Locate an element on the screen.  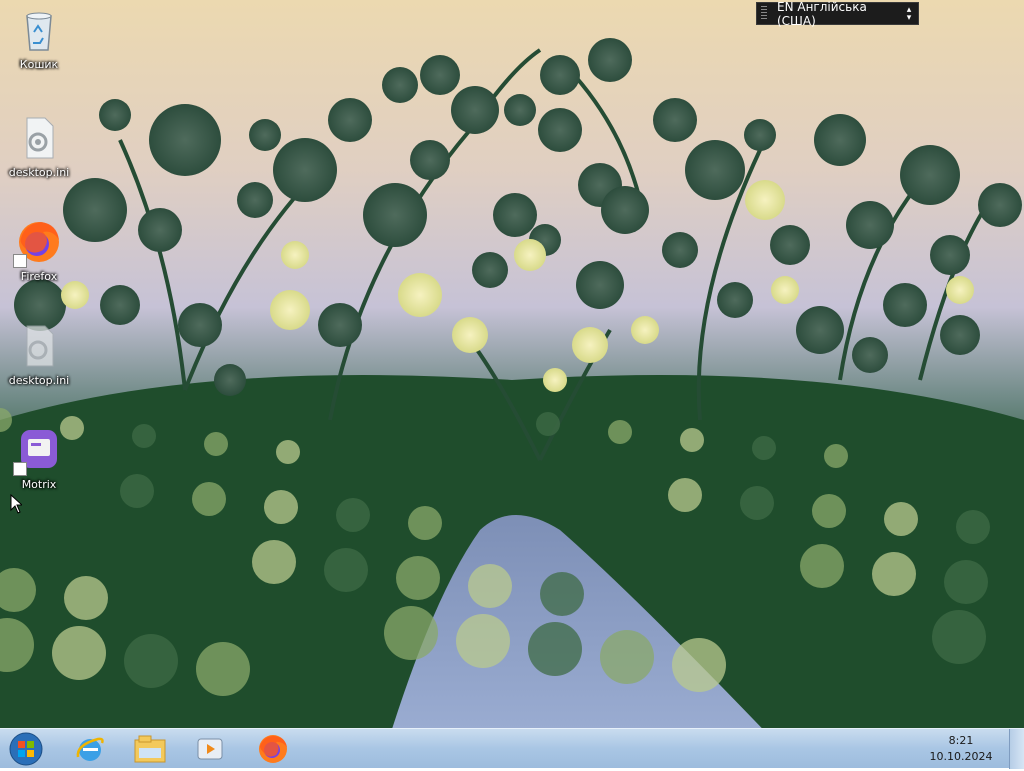
clock-date: 10.10.2024 is located at coordinates (961, 756).